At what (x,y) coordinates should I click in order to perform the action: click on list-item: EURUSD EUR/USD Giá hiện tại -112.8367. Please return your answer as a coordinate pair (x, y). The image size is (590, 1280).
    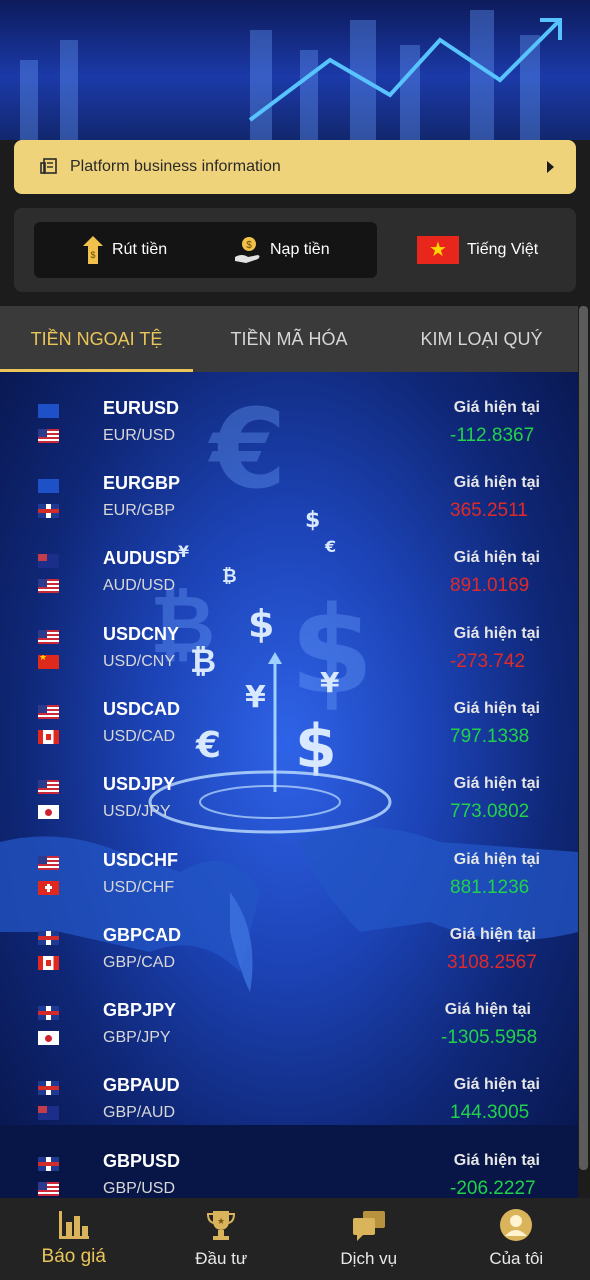
    Looking at the image, I should click on (289, 409).